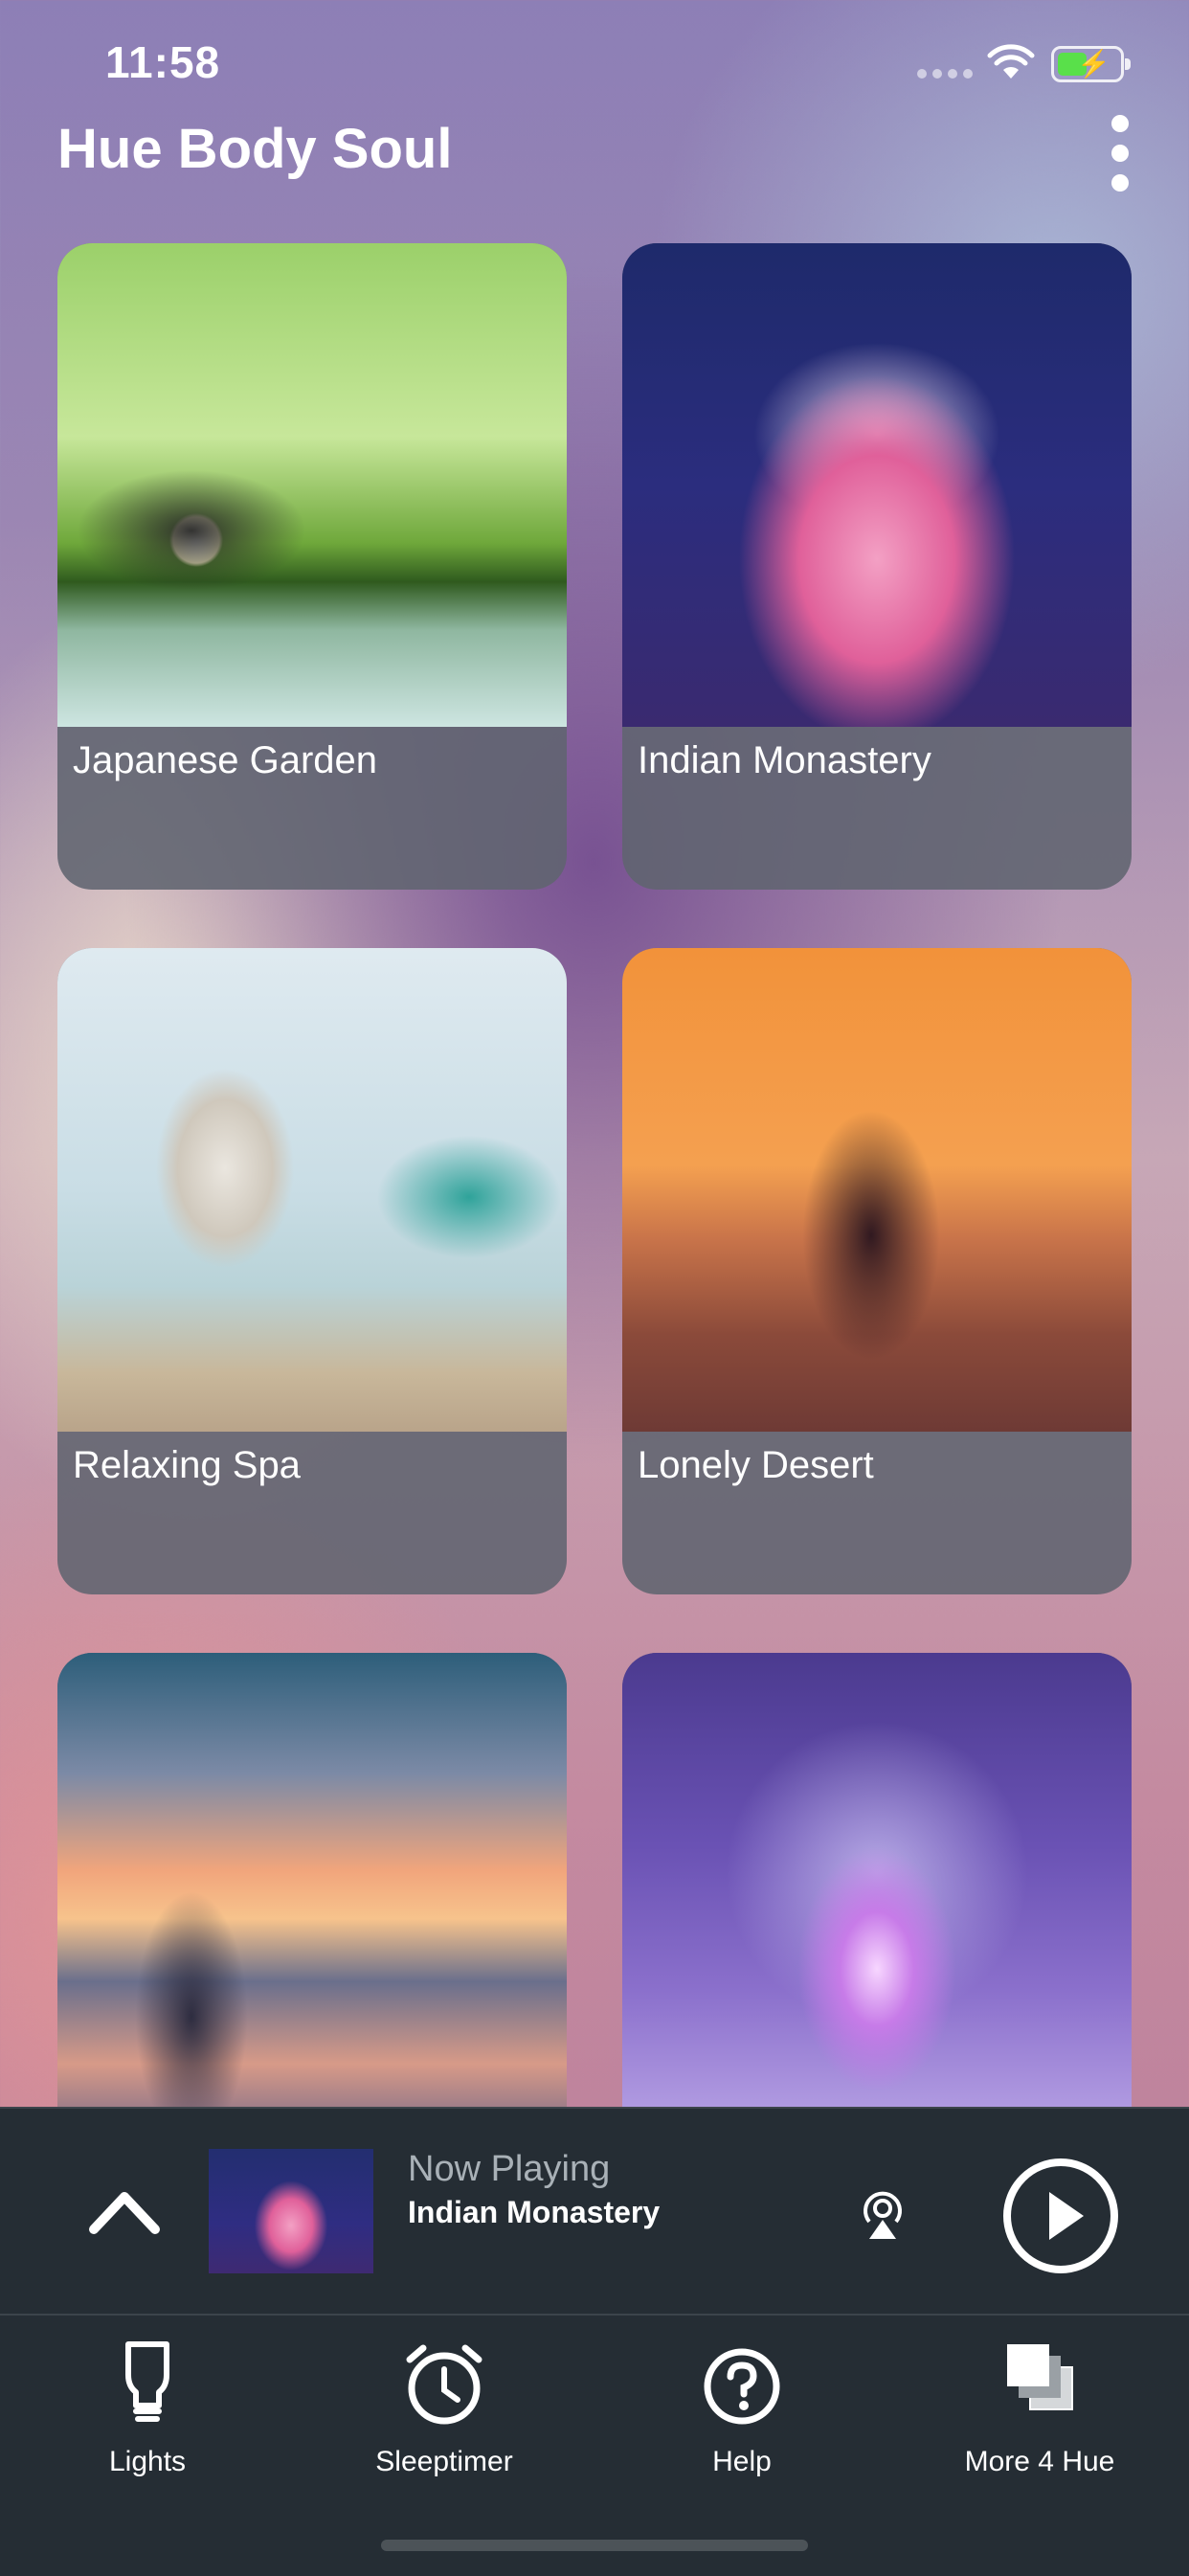 This screenshot has width=1189, height=2576. I want to click on scene-card-indian-monastery: Indian Monastery, so click(877, 566).